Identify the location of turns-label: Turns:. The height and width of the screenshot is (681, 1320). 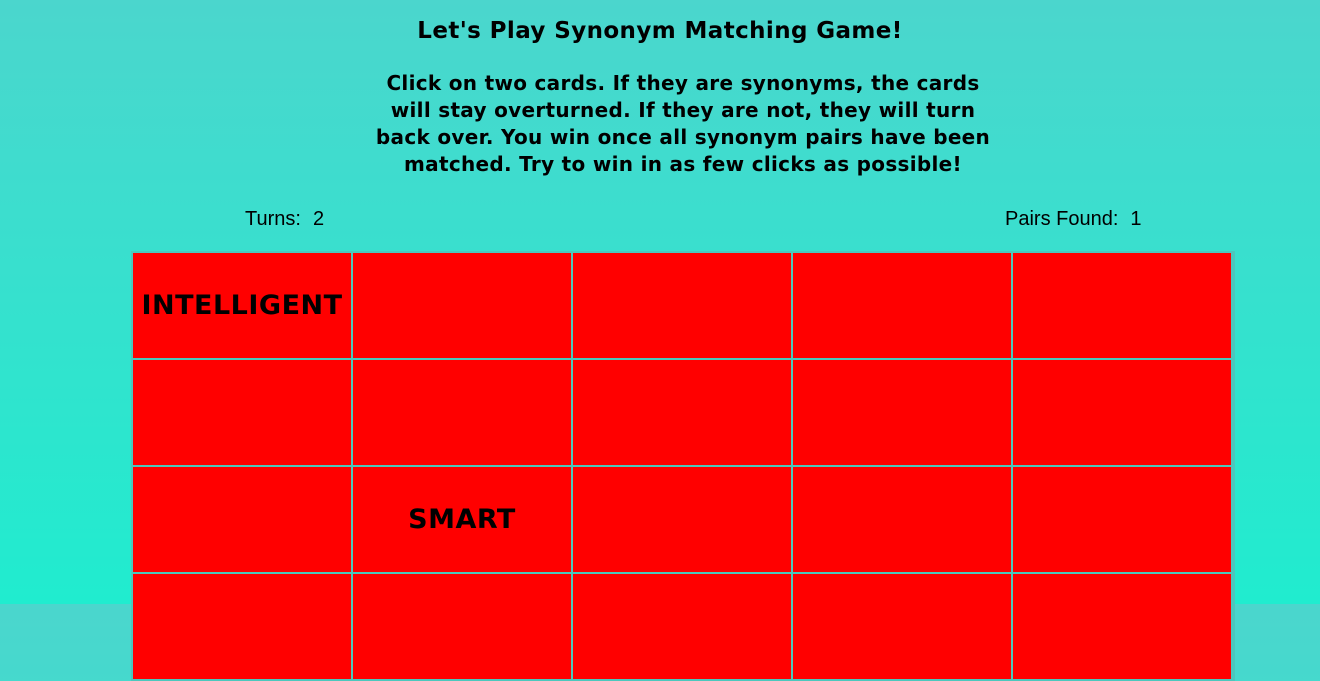
(273, 219).